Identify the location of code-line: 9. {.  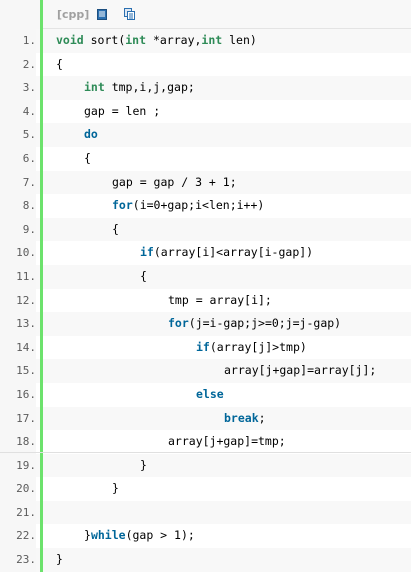
(205, 229).